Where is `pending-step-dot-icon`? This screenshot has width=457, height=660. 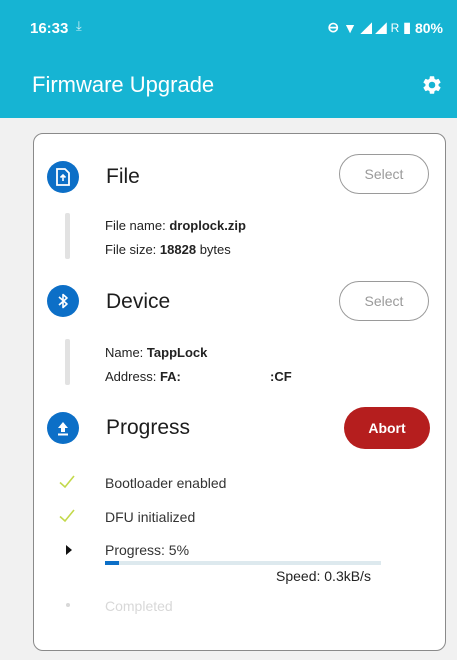 pending-step-dot-icon is located at coordinates (68, 605).